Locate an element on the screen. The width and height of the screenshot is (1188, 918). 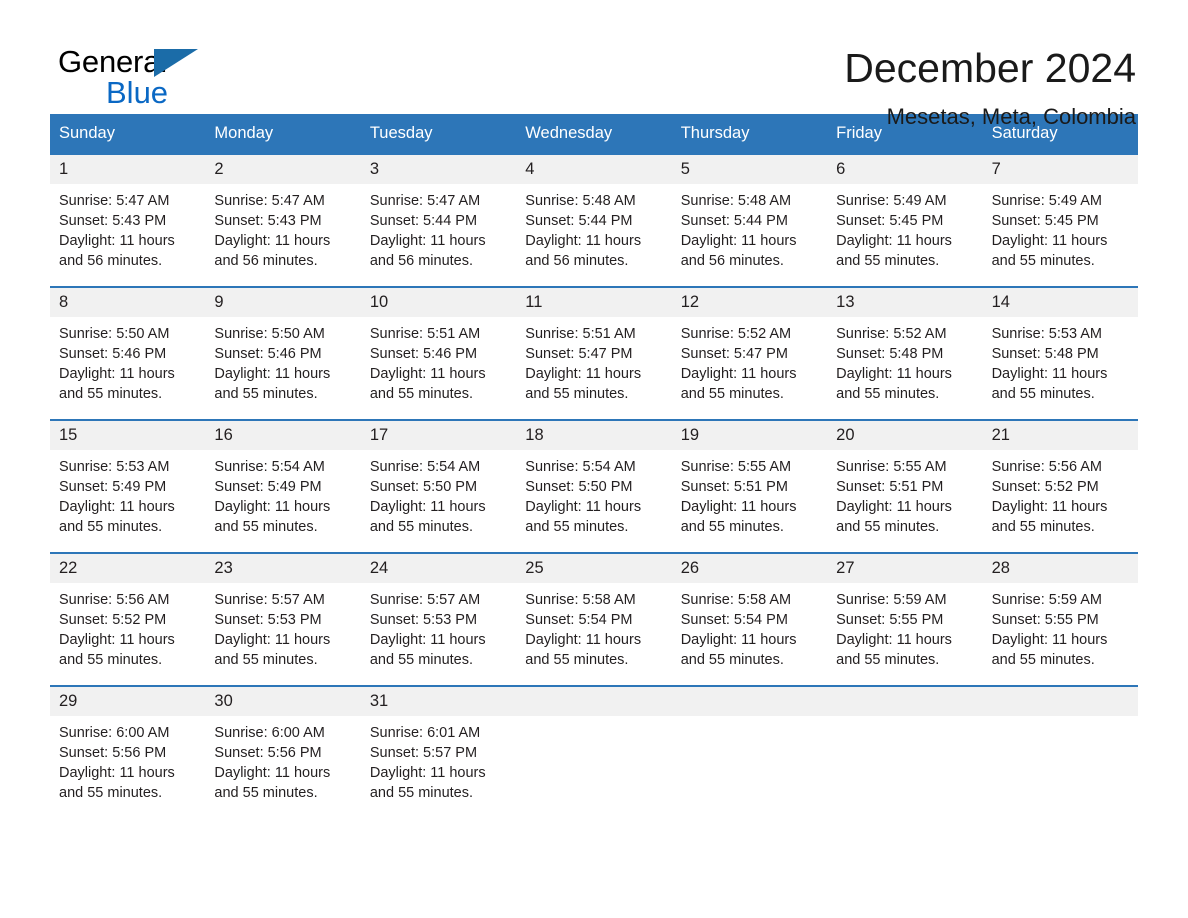
logo-text-blue: Blue is located at coordinates (137, 92).